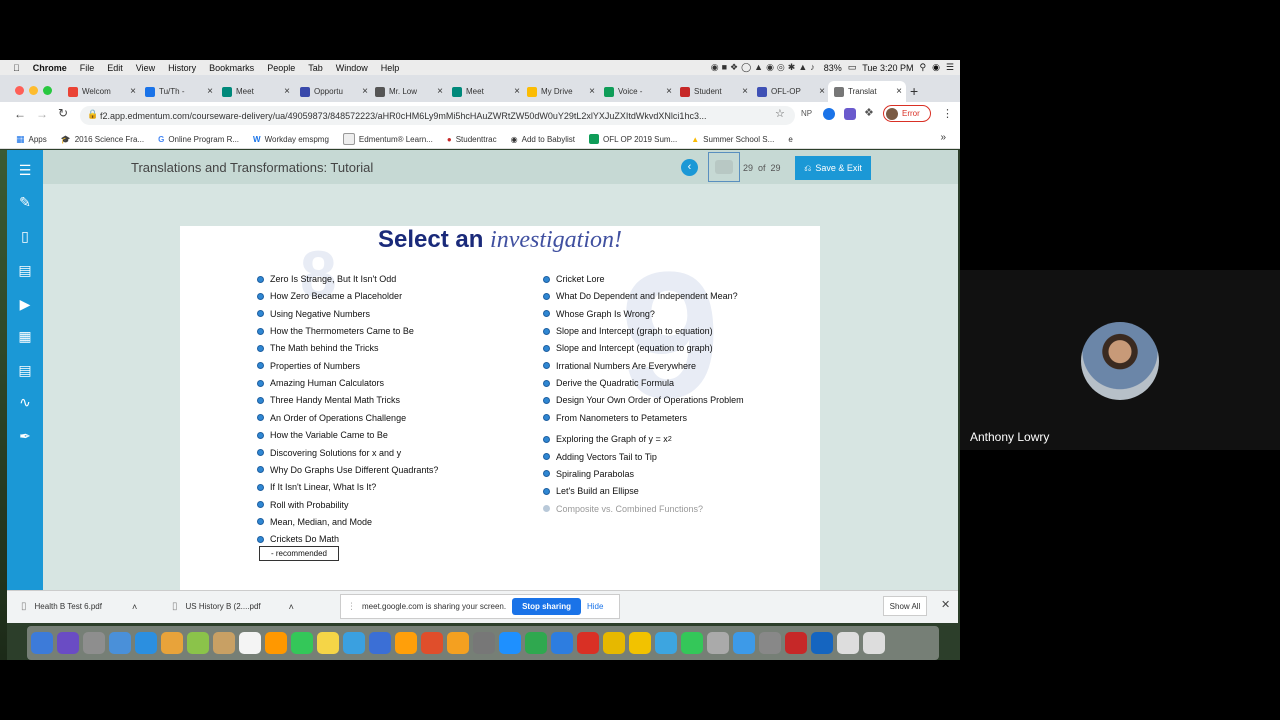 The width and height of the screenshot is (1280, 720). What do you see at coordinates (50, 68) in the screenshot?
I see `menu-app-name: Chrome` at bounding box center [50, 68].